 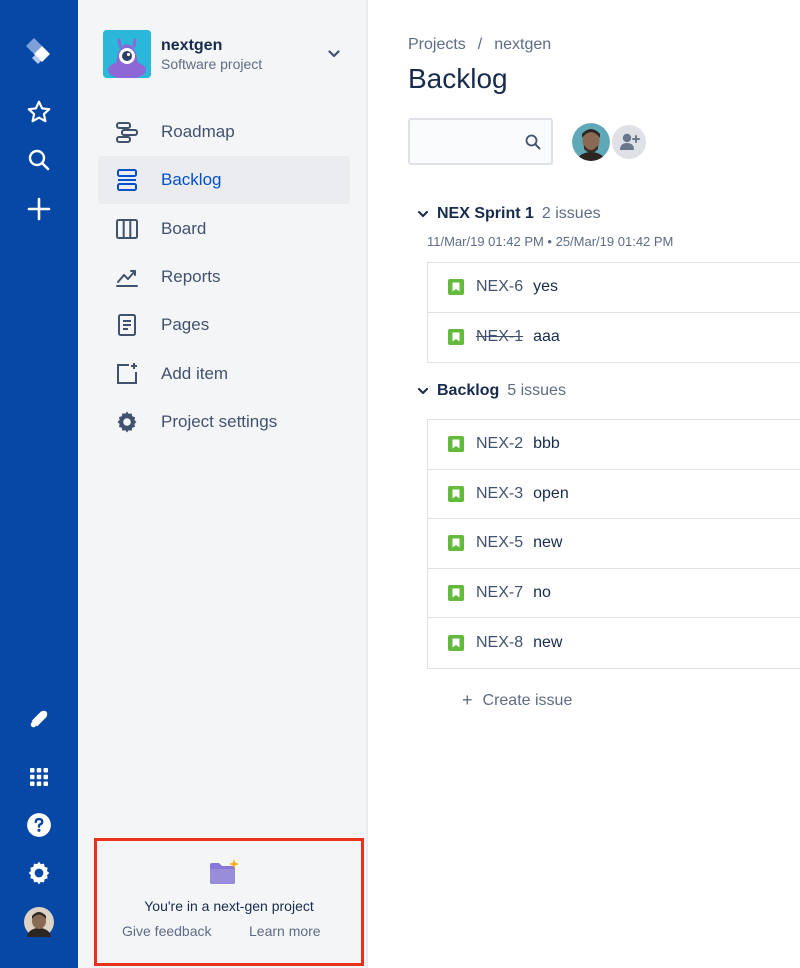 I want to click on project-name: nextgen, so click(x=192, y=45).